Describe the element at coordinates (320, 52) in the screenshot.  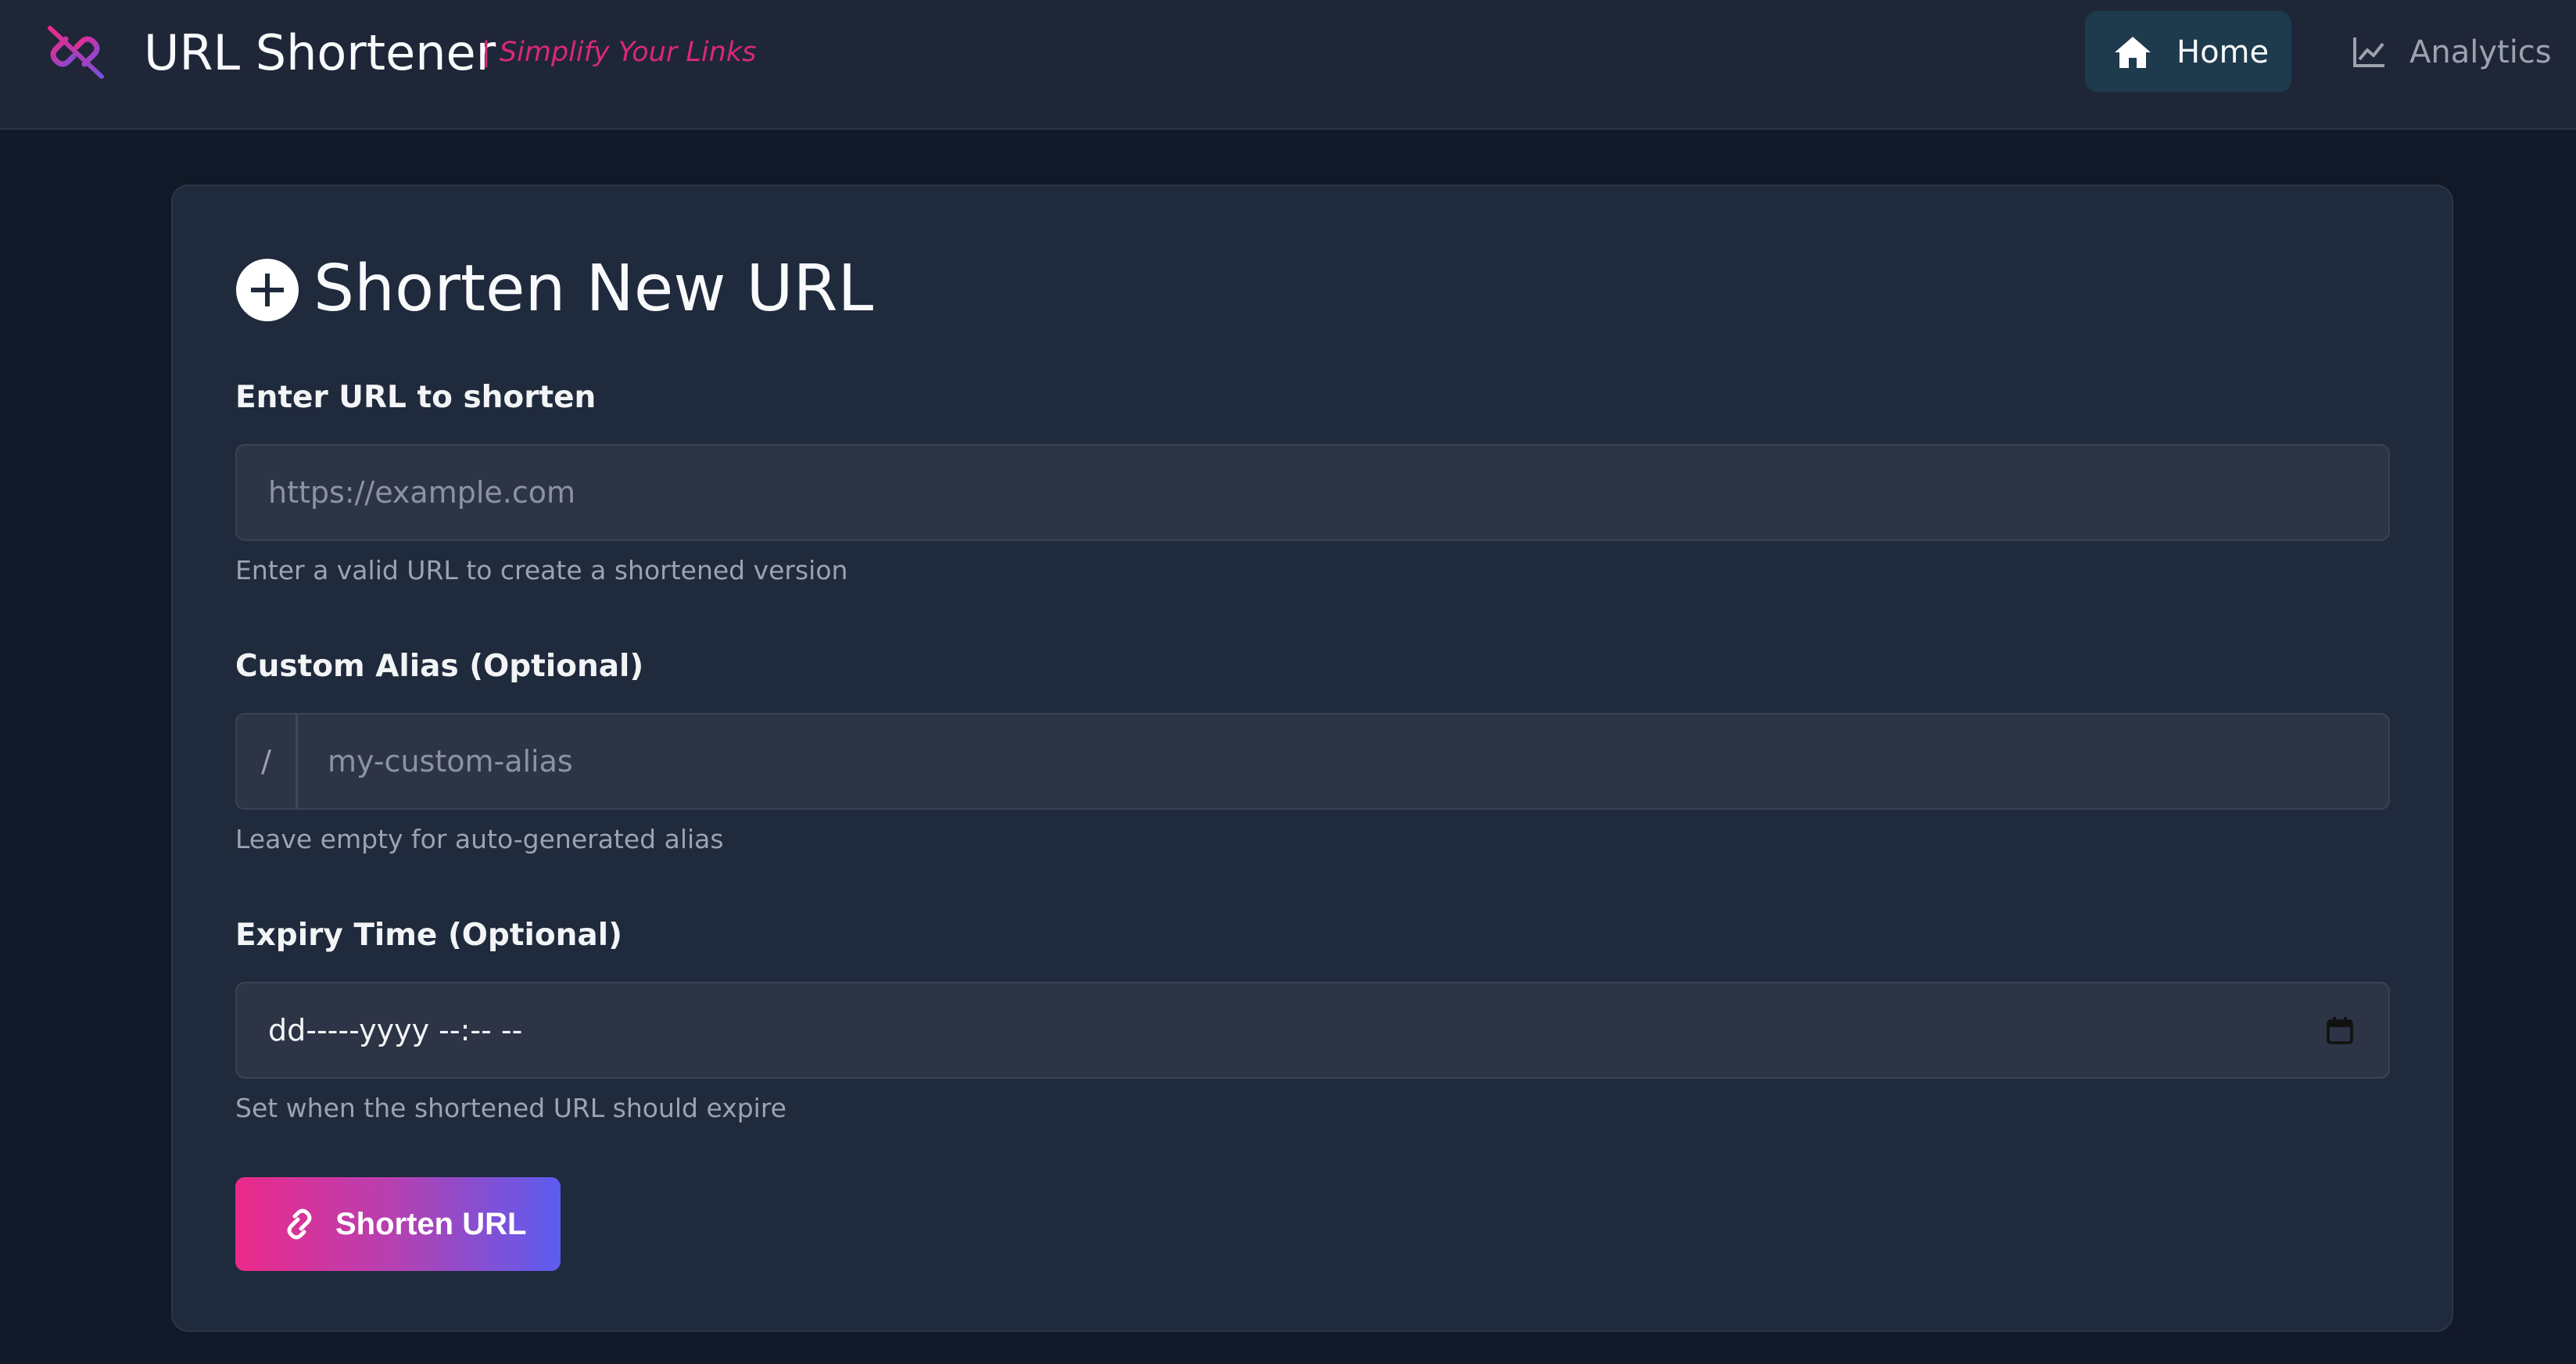
I see `brand-title: URL Shortener` at that location.